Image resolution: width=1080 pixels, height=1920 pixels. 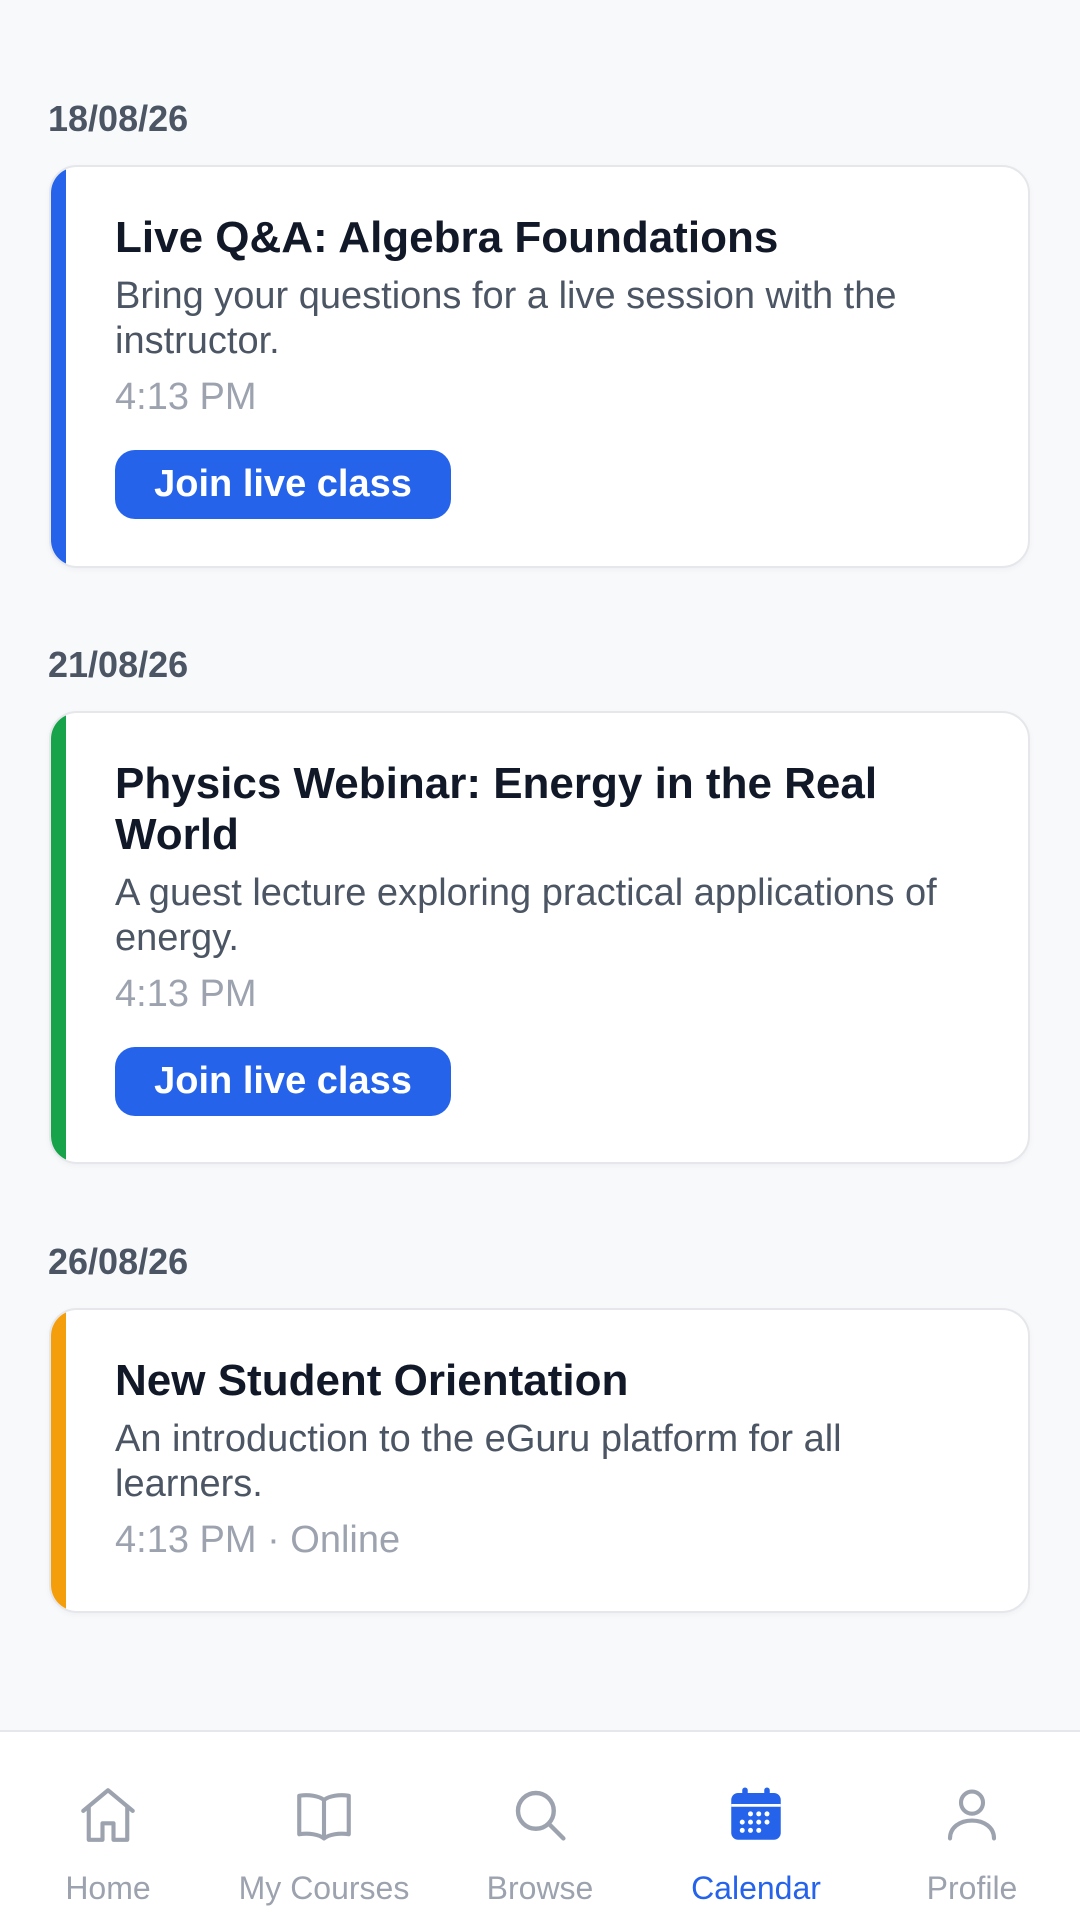 What do you see at coordinates (108, 1888) in the screenshot?
I see `nav-label: Home` at bounding box center [108, 1888].